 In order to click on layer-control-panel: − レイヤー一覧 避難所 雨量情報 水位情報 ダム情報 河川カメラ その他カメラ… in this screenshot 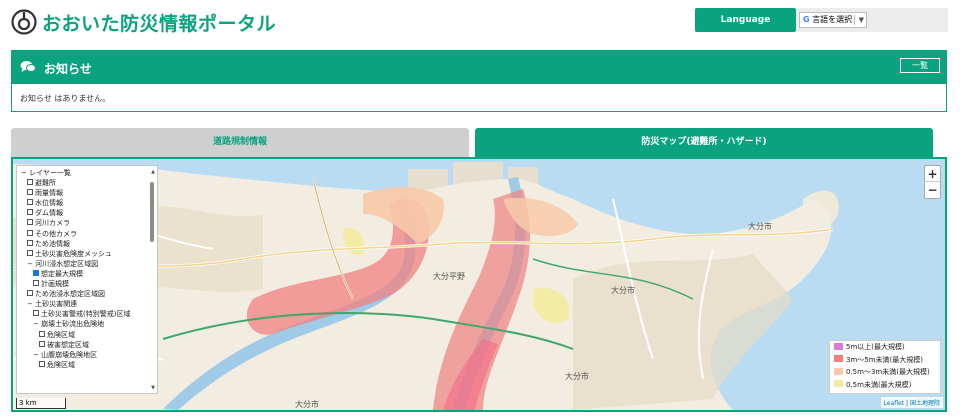, I will do `click(87, 279)`.